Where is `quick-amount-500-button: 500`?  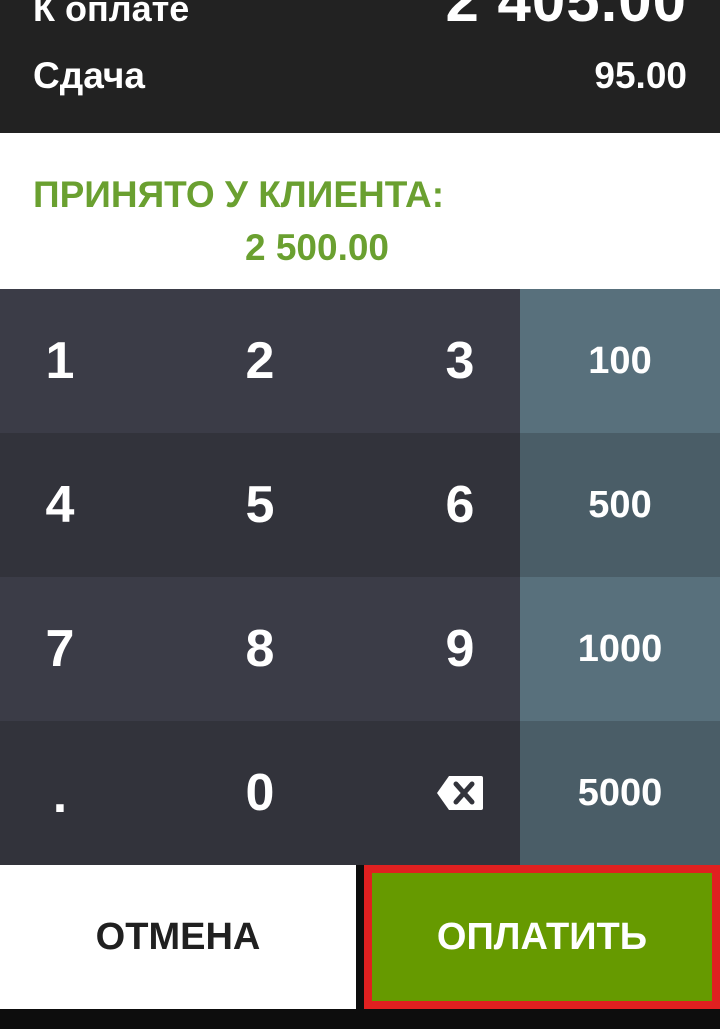 quick-amount-500-button: 500 is located at coordinates (620, 505).